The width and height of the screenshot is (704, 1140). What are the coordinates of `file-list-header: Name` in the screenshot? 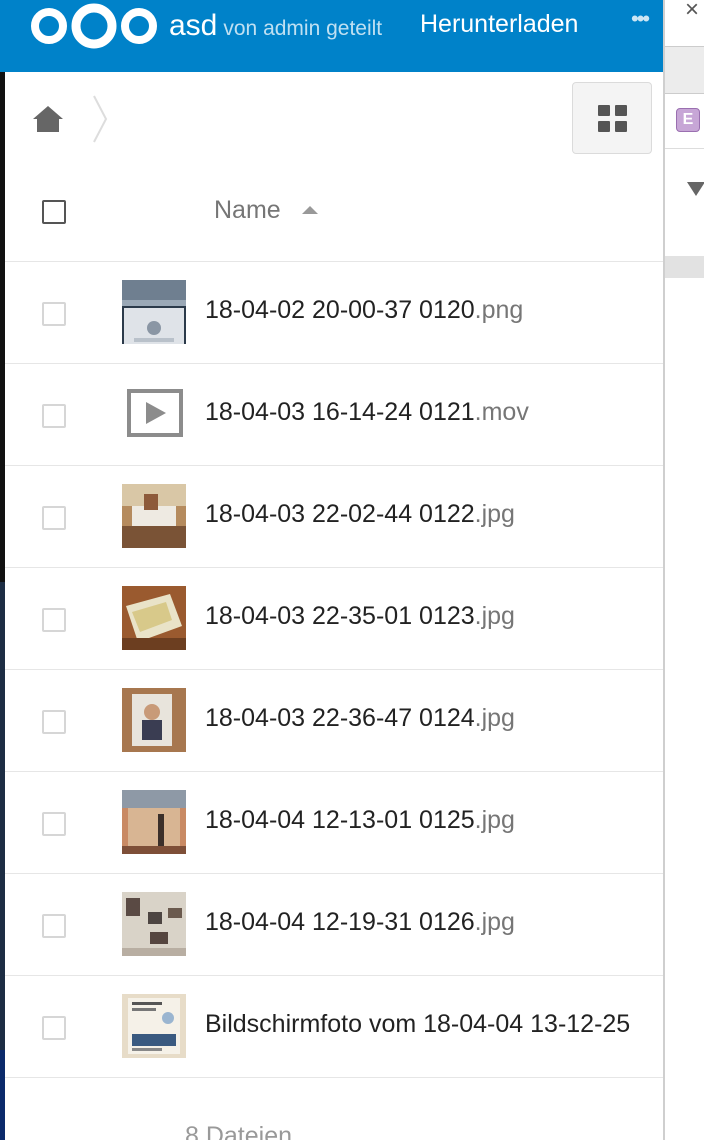 It's located at (334, 214).